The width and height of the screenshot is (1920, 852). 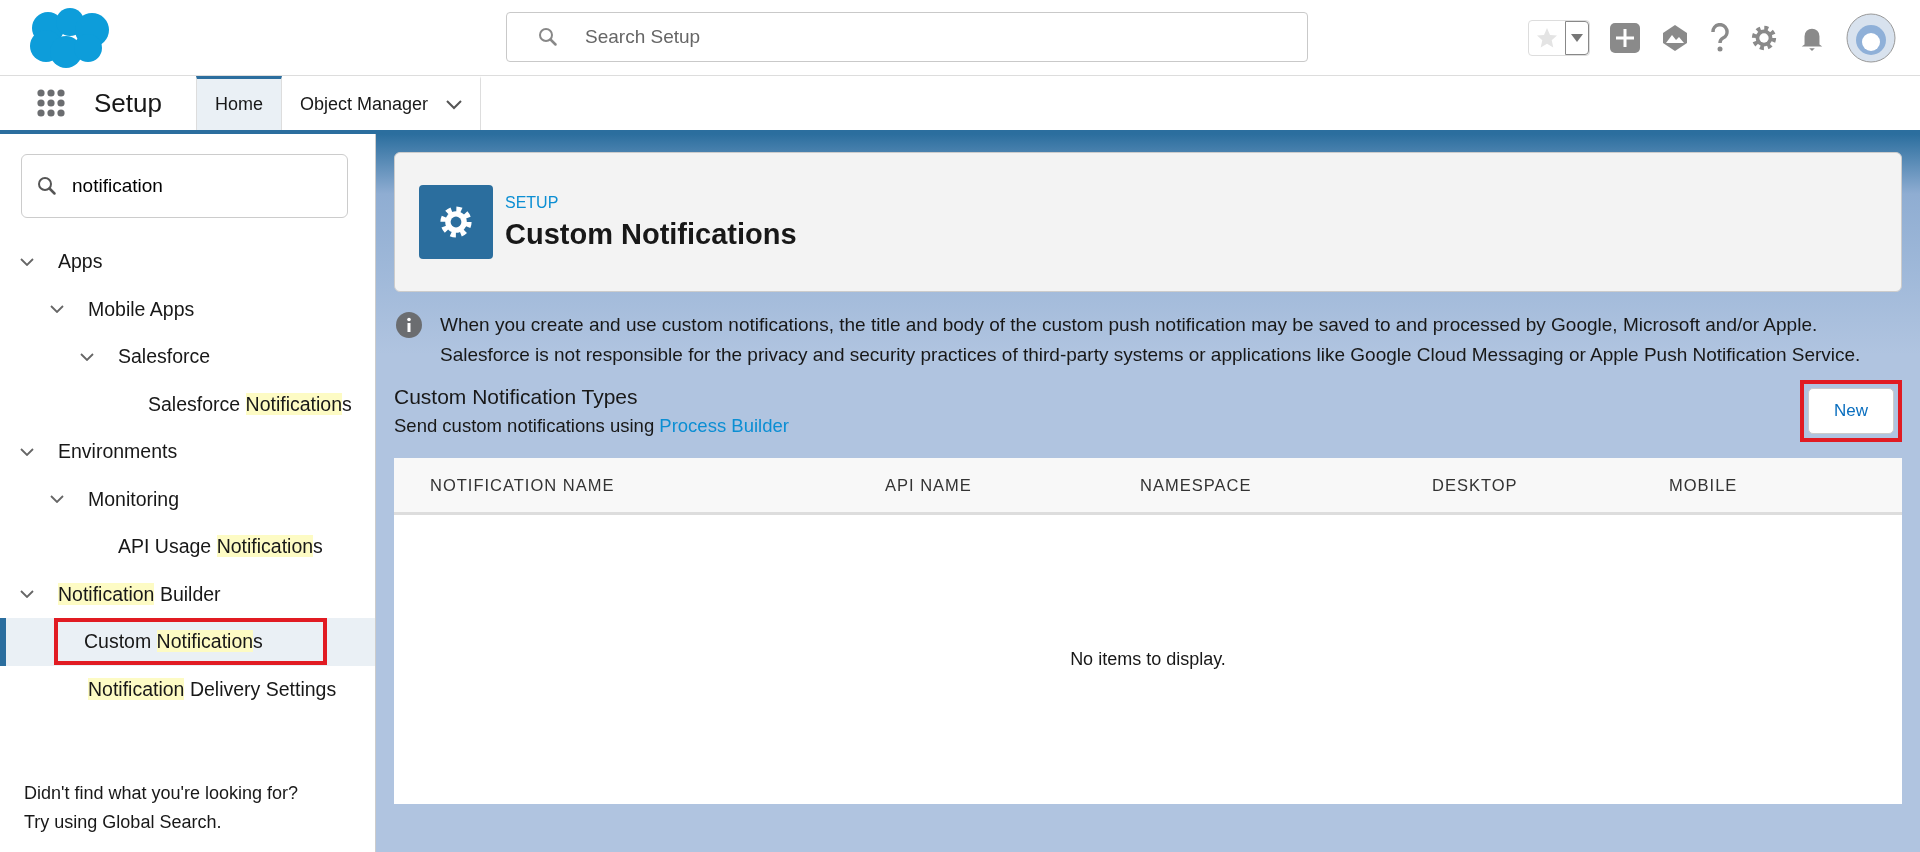 I want to click on favorites-button, so click(x=1559, y=37).